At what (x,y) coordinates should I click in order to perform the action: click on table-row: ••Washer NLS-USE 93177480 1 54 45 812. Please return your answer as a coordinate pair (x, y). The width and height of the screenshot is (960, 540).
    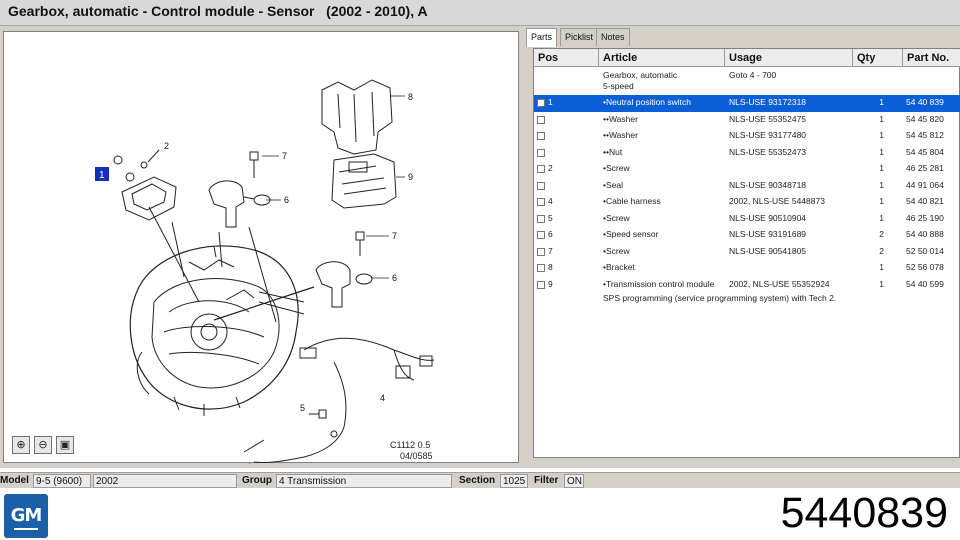
    Looking at the image, I should click on (747, 136).